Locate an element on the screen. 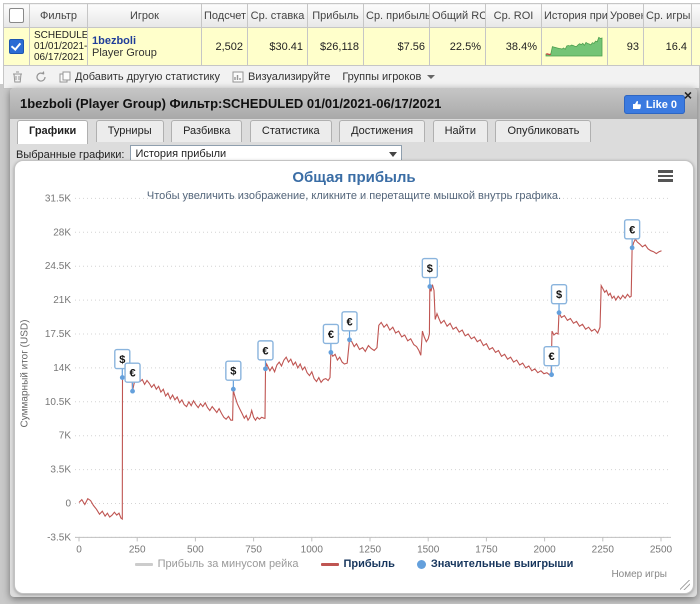 This screenshot has width=700, height=604. svg-text: 2000 is located at coordinates (544, 549).